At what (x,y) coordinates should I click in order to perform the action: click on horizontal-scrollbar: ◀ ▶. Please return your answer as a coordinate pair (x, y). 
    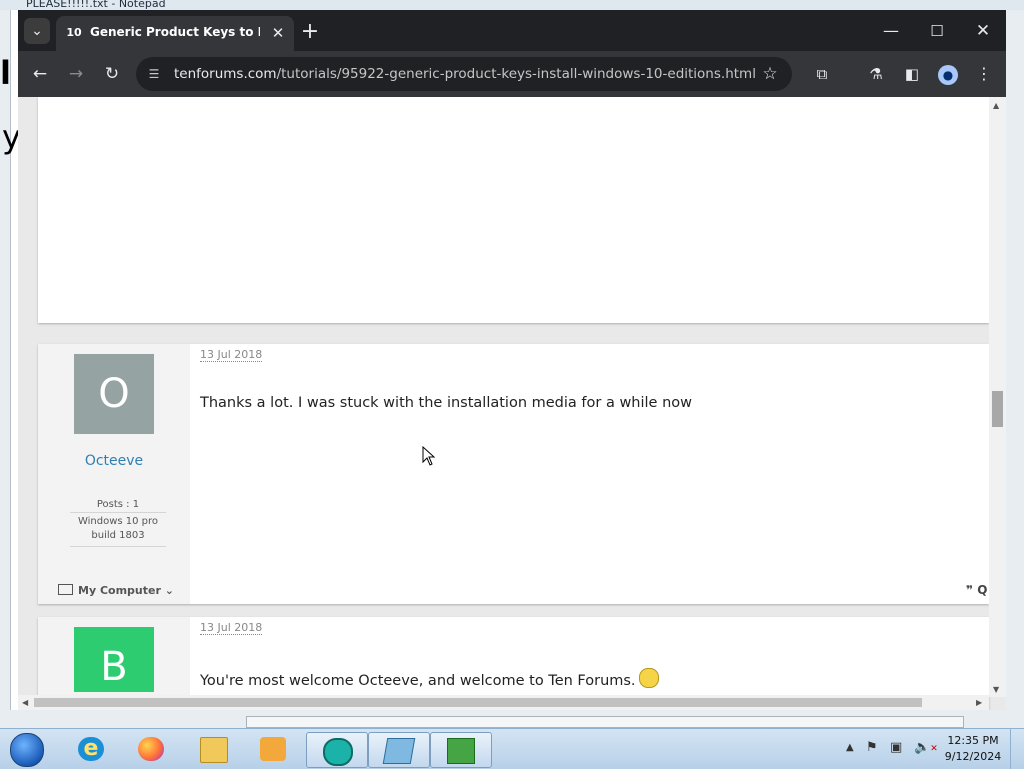
    Looking at the image, I should click on (503, 702).